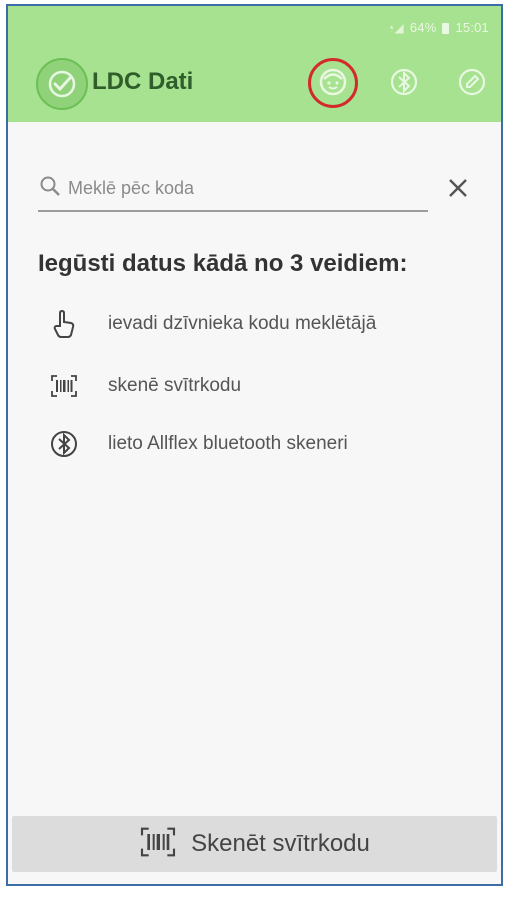 The height and width of the screenshot is (898, 524). Describe the element at coordinates (333, 82) in the screenshot. I see `profile-face-icon` at that location.